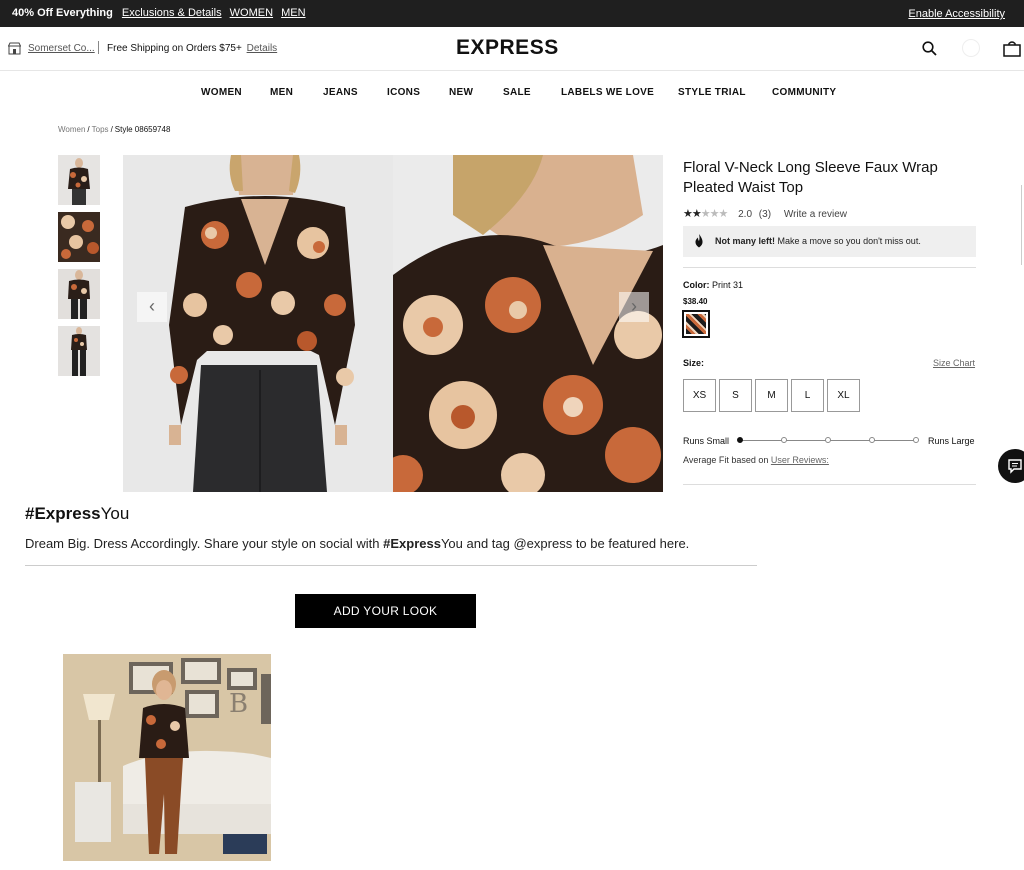 This screenshot has width=1024, height=870. What do you see at coordinates (77, 513) in the screenshot?
I see `express-you-title: #ExpressYou` at bounding box center [77, 513].